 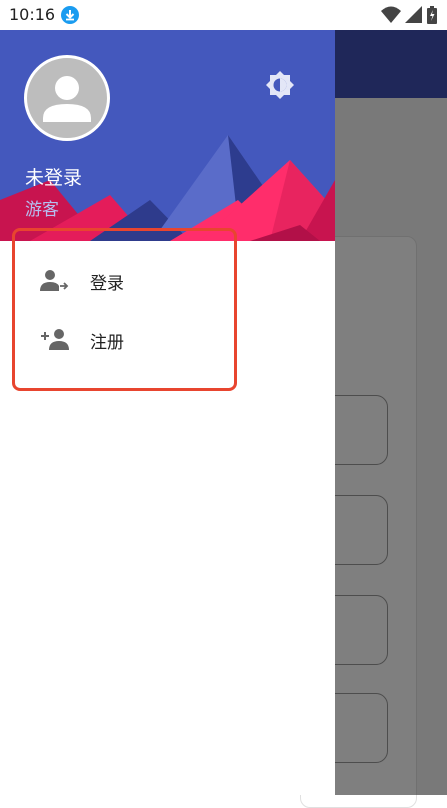 What do you see at coordinates (54, 178) in the screenshot?
I see `username-label: 未登录` at bounding box center [54, 178].